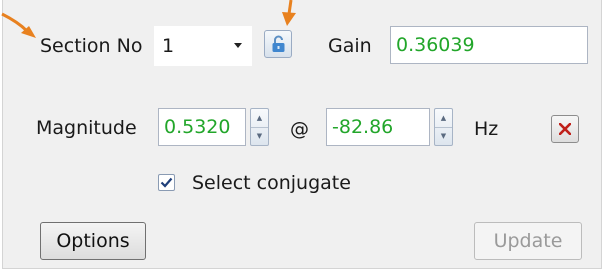 Image resolution: width=608 pixels, height=273 pixels. What do you see at coordinates (91, 46) in the screenshot?
I see `section-no-label: Section No` at bounding box center [91, 46].